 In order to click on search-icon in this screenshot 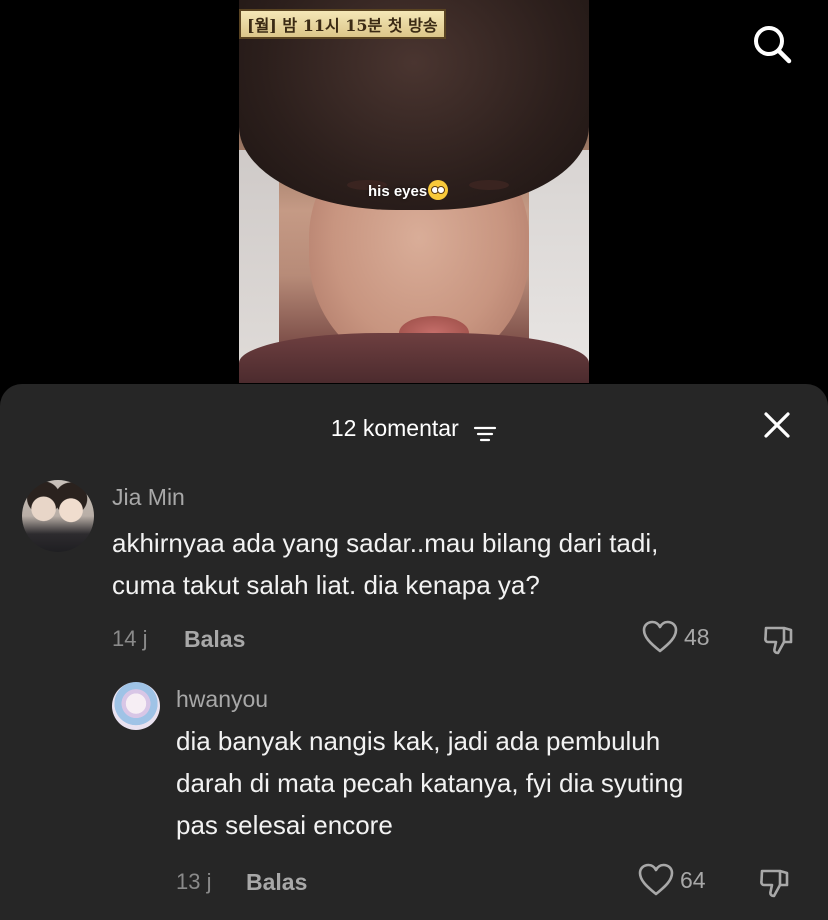, I will do `click(773, 45)`.